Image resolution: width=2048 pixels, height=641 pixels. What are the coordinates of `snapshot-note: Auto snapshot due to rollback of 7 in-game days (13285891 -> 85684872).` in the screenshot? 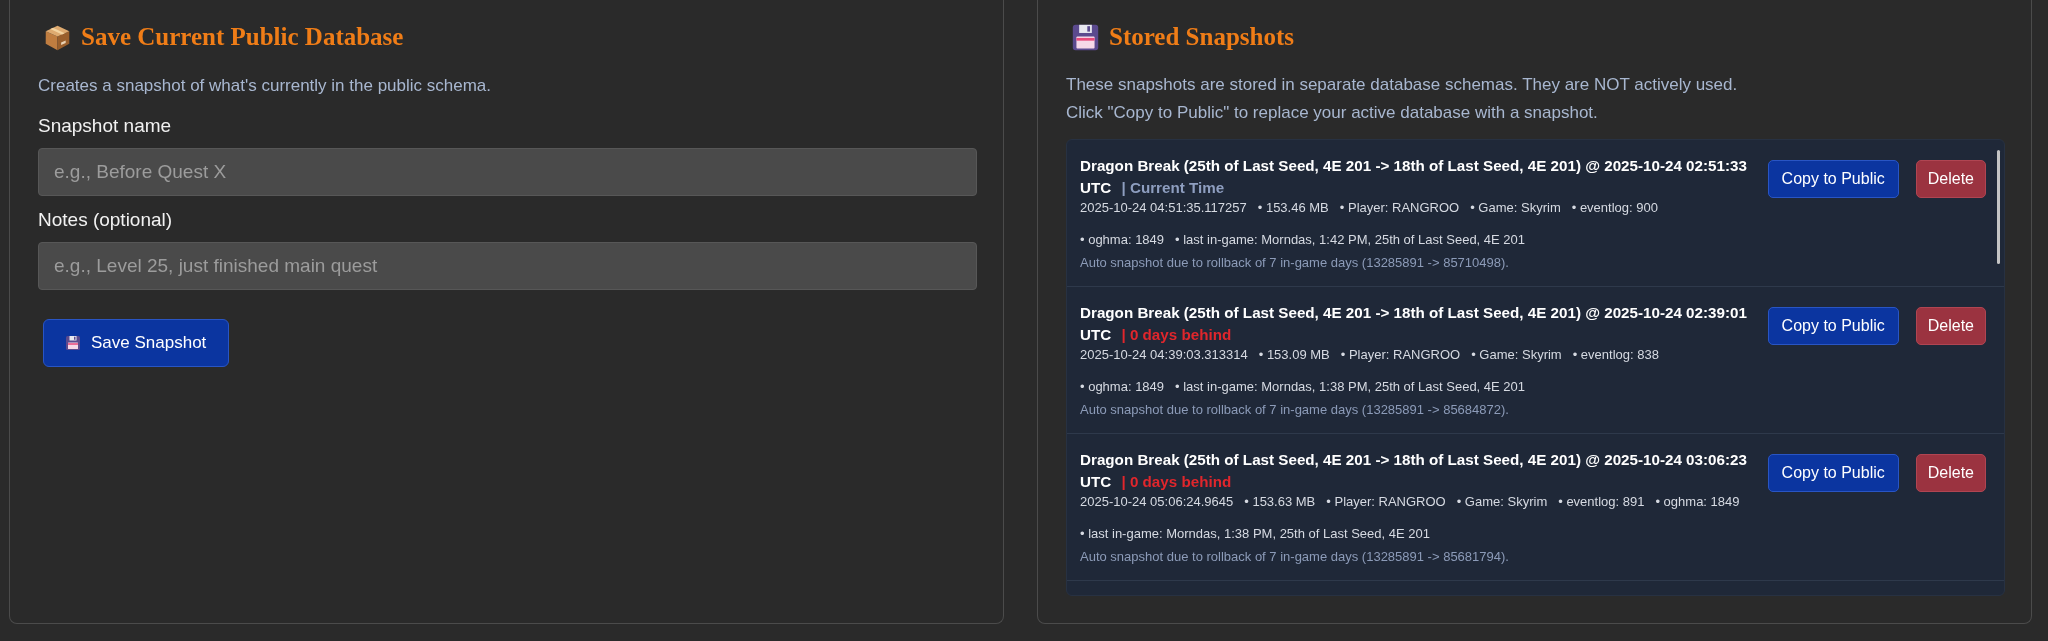 It's located at (1295, 410).